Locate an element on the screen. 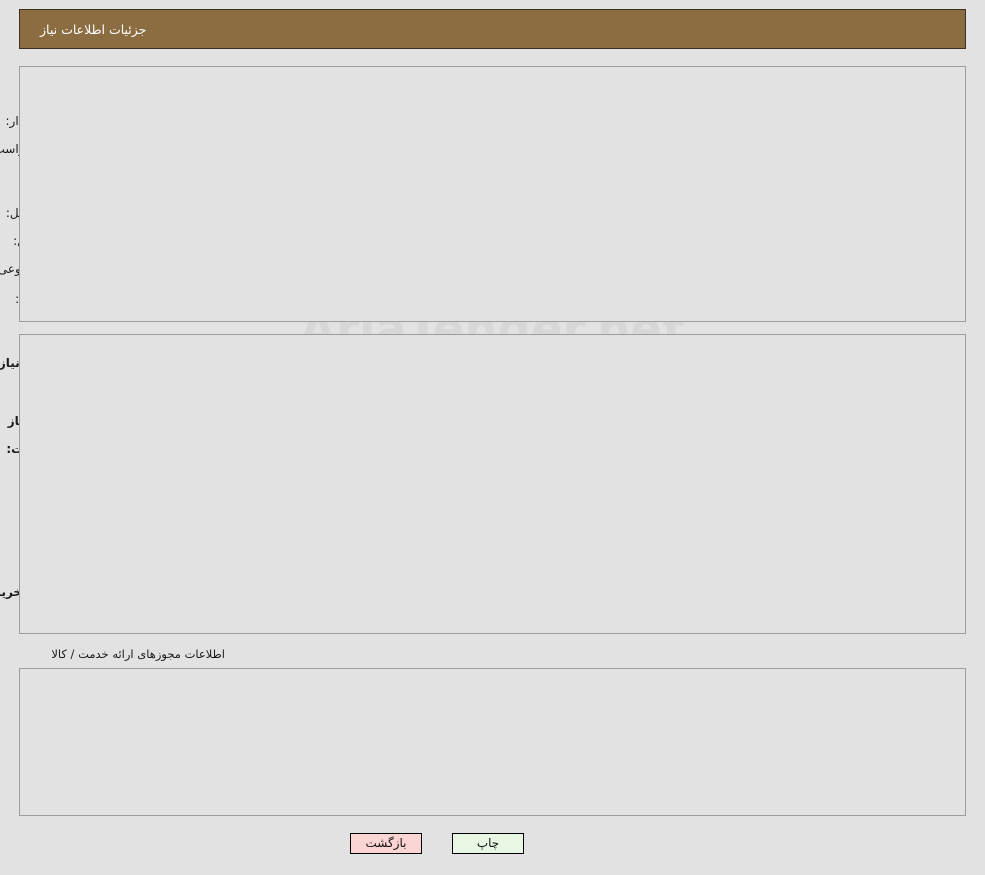 This screenshot has width=985, height=875. print-button: چاپ is located at coordinates (488, 843).